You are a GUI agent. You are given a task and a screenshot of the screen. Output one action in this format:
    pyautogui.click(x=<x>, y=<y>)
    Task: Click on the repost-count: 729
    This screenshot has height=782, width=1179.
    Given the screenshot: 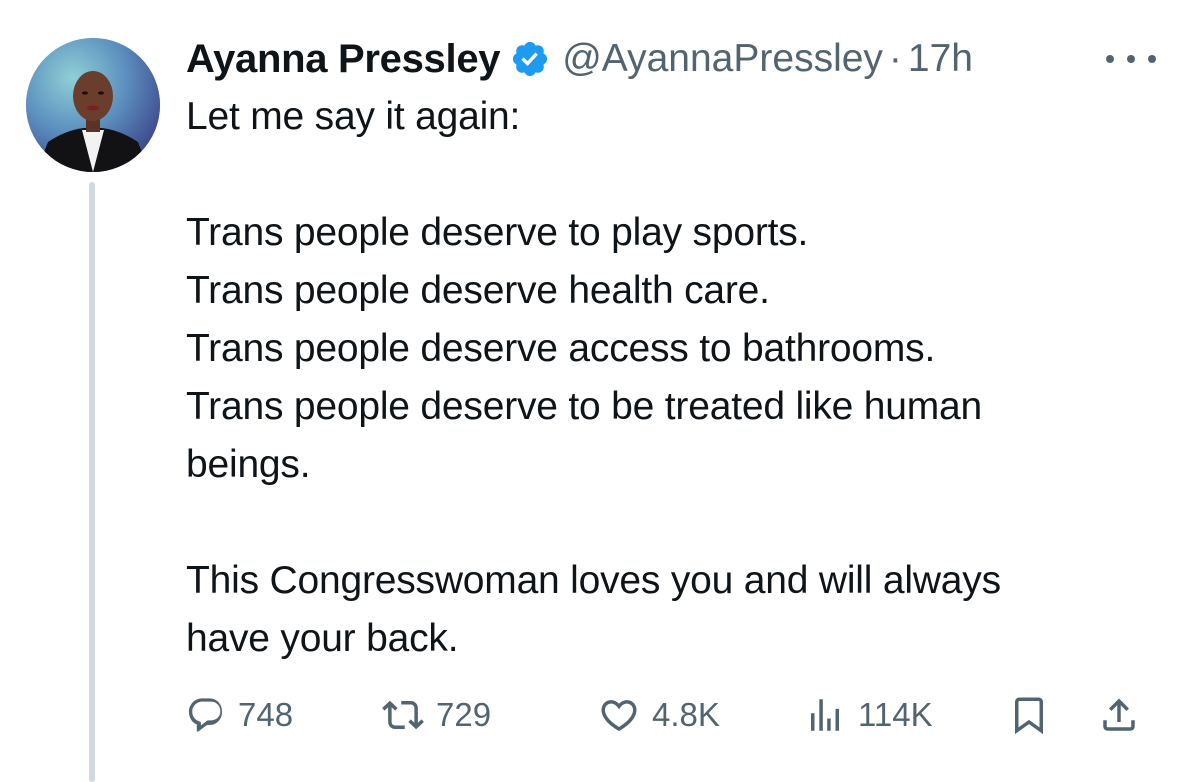 What is the action you would take?
    pyautogui.click(x=464, y=714)
    